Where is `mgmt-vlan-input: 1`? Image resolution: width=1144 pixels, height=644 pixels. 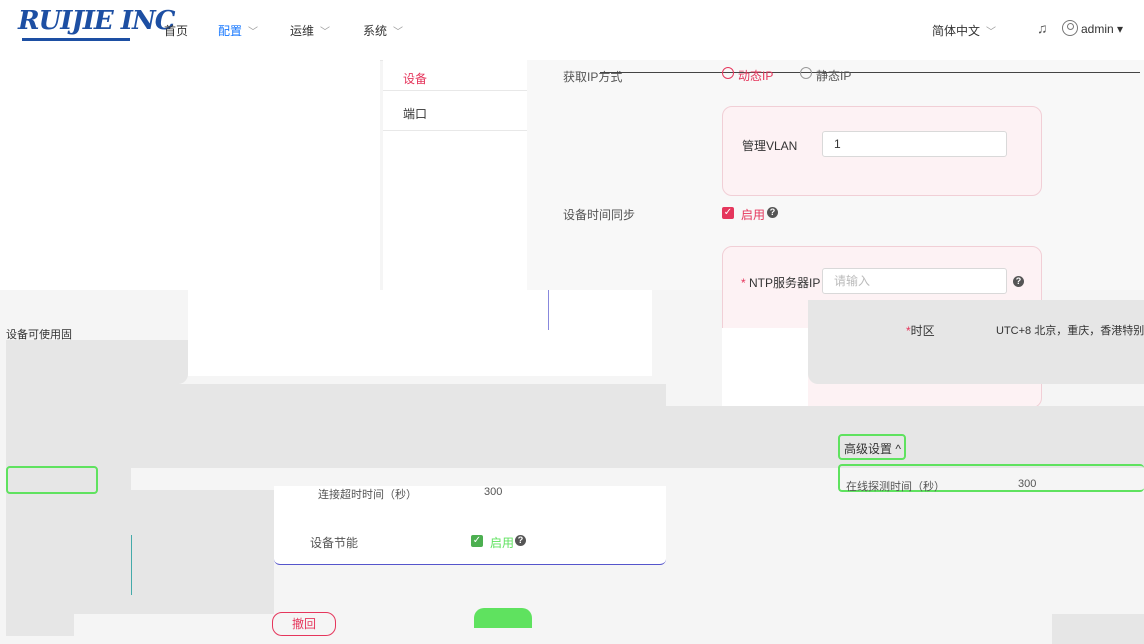 mgmt-vlan-input: 1 is located at coordinates (914, 144).